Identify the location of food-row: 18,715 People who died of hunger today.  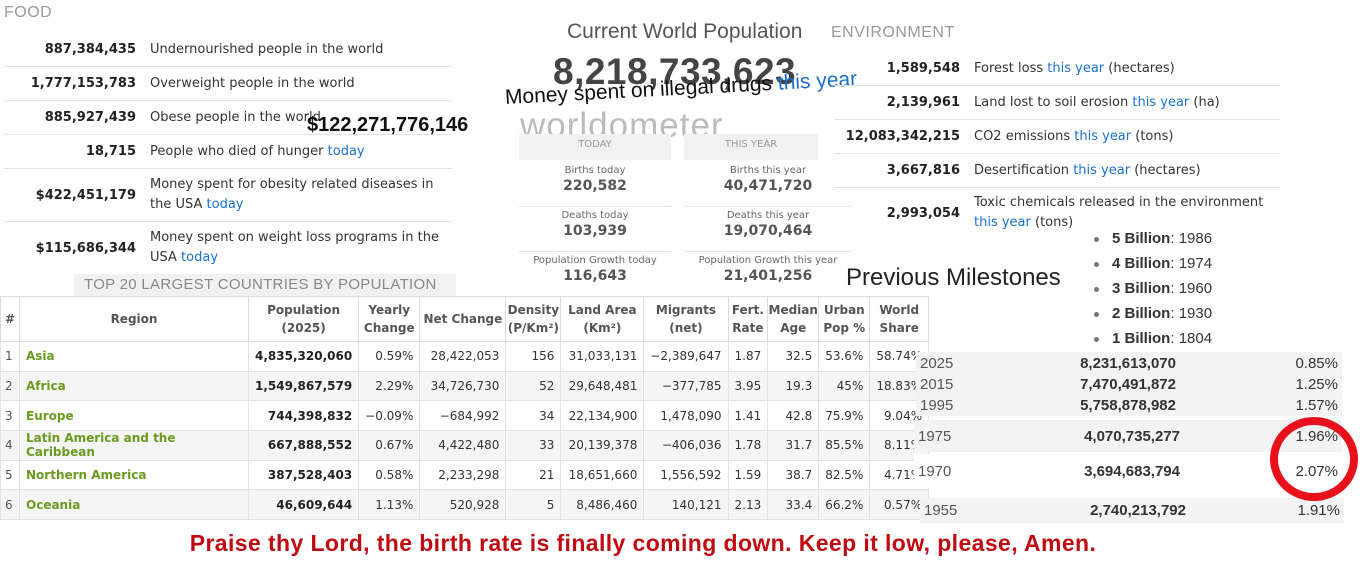
(228, 152).